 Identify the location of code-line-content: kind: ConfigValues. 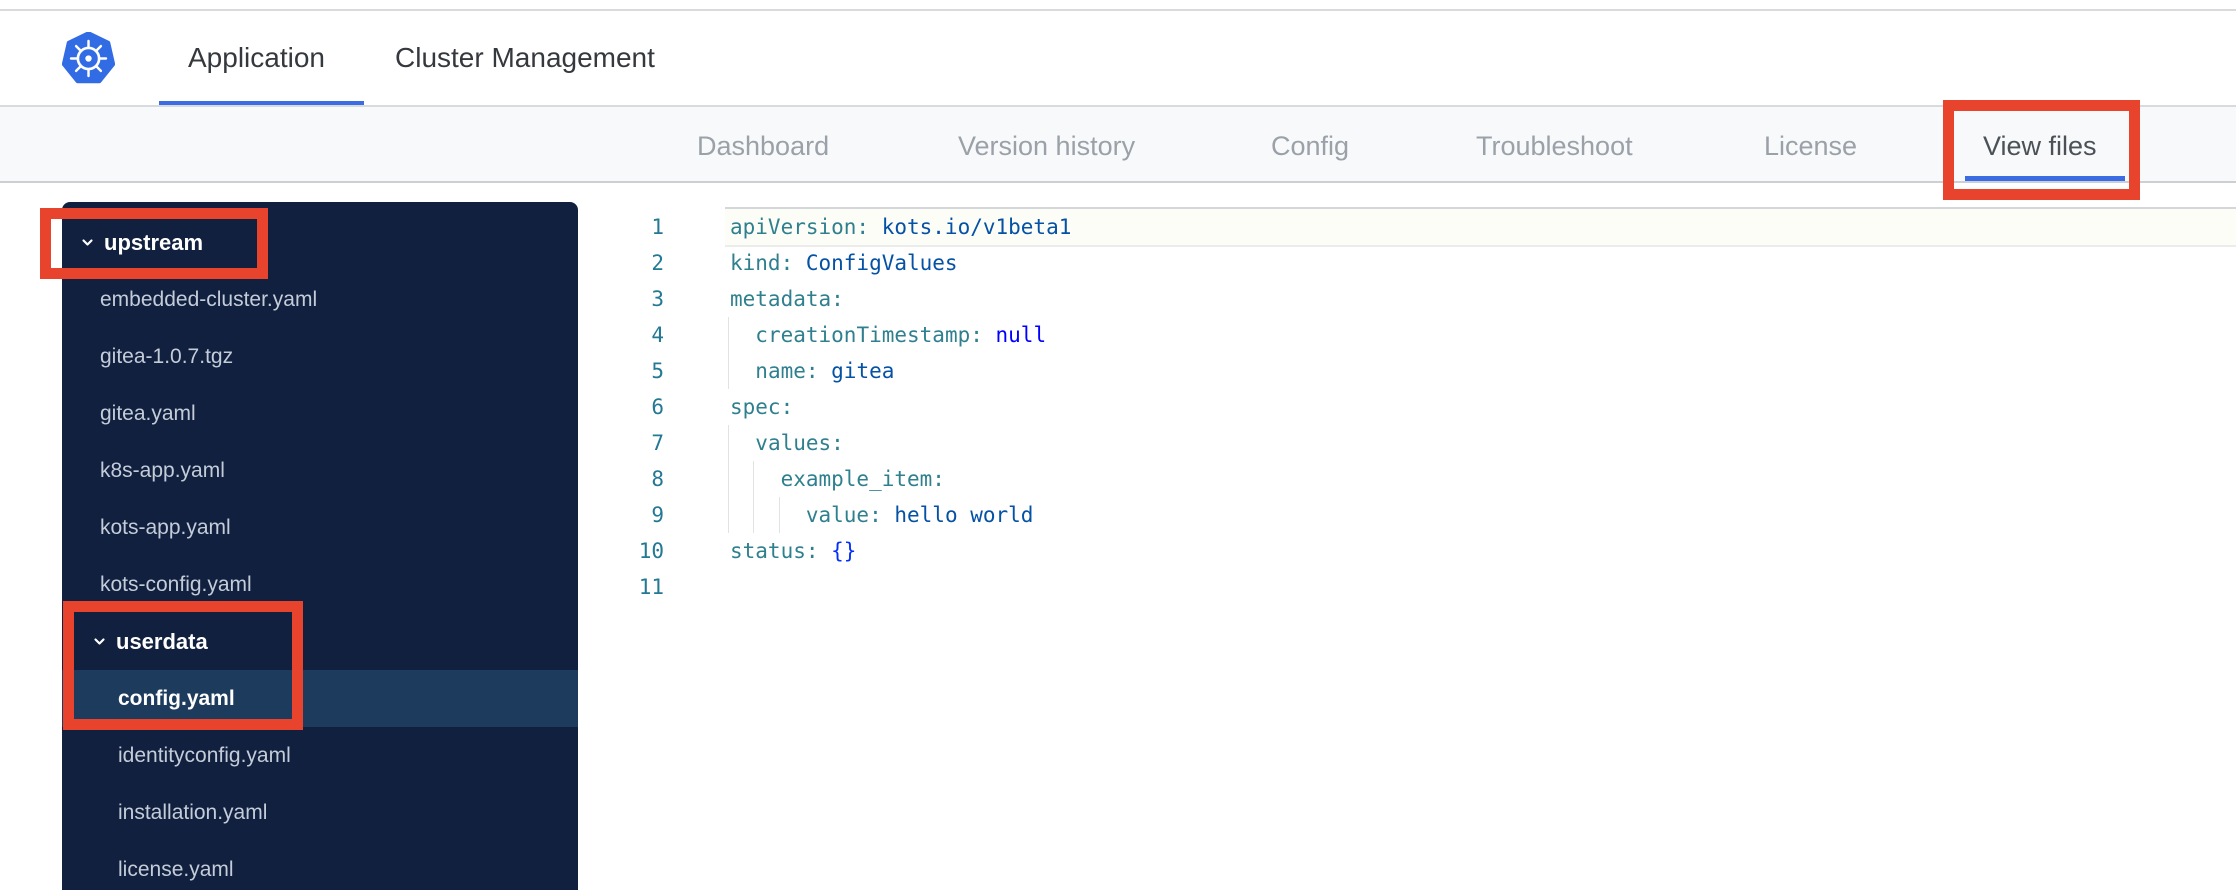
(844, 263).